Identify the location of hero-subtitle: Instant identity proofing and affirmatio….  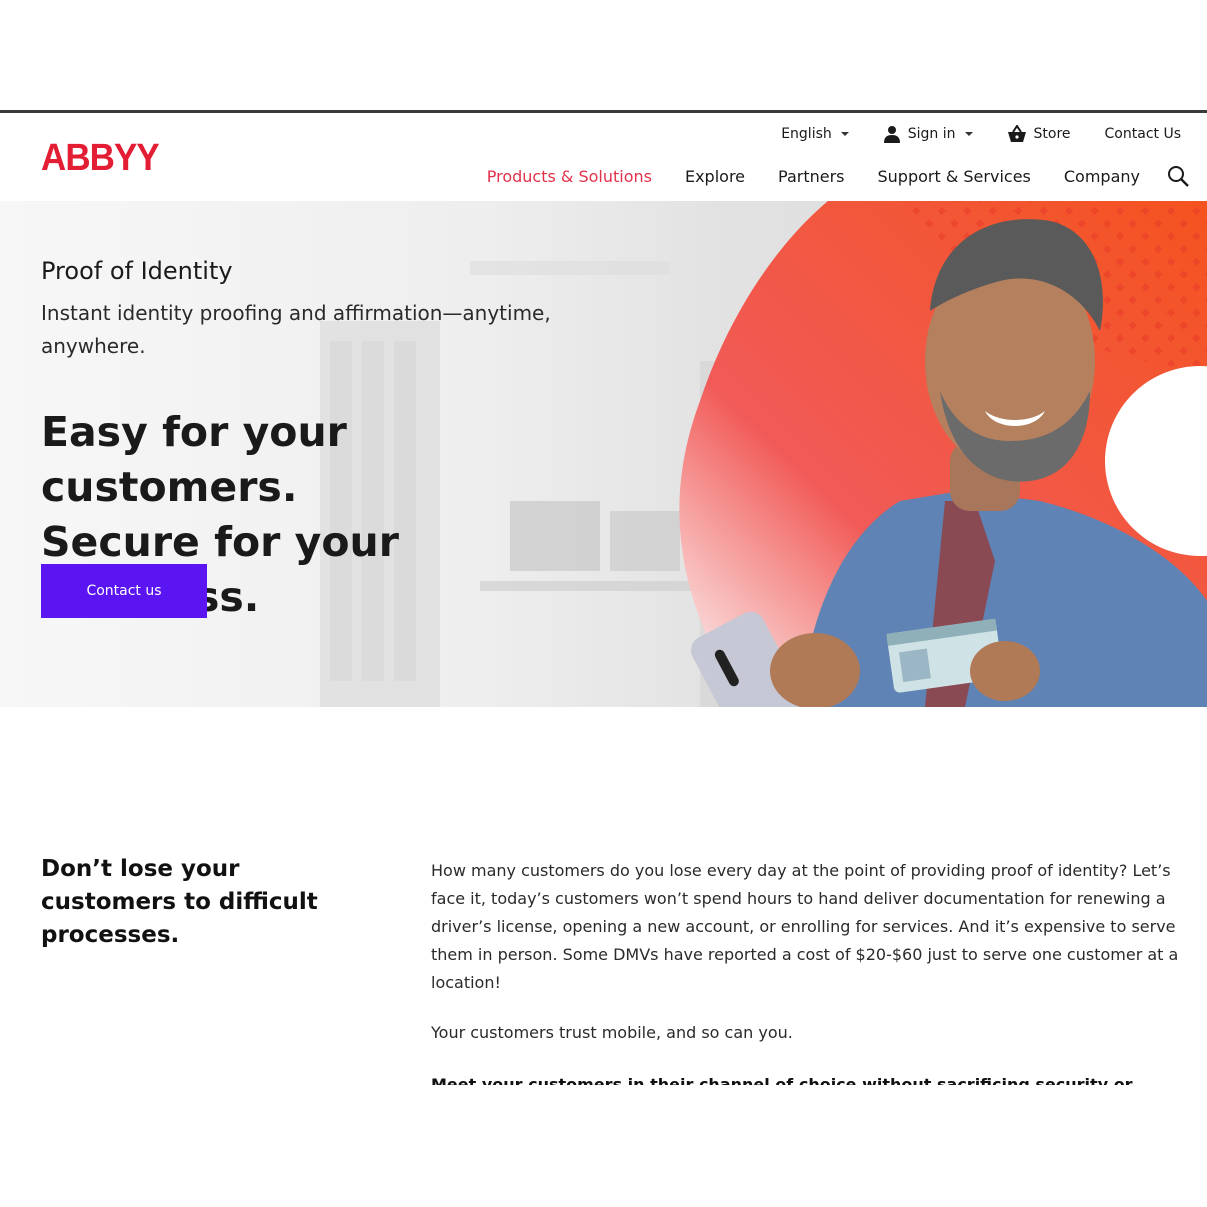
(296, 329).